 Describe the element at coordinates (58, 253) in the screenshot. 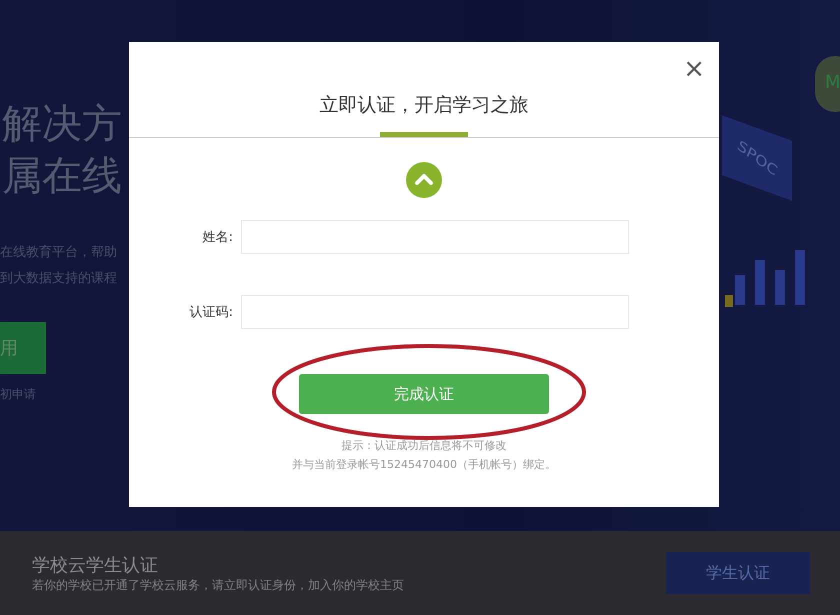

I see `description-text: 在线教育平台，帮助` at that location.